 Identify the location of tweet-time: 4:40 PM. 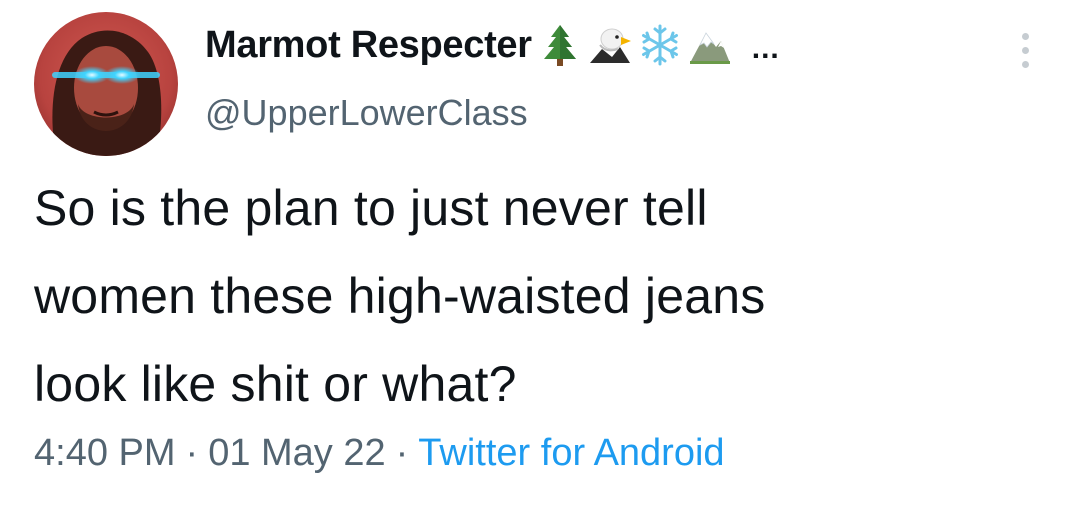
(105, 453).